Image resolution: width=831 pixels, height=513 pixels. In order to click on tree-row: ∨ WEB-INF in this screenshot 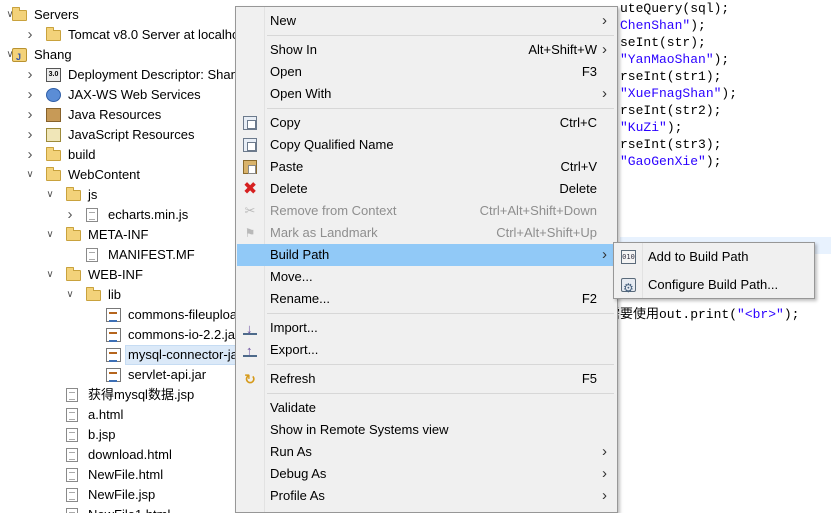, I will do `click(120, 275)`.